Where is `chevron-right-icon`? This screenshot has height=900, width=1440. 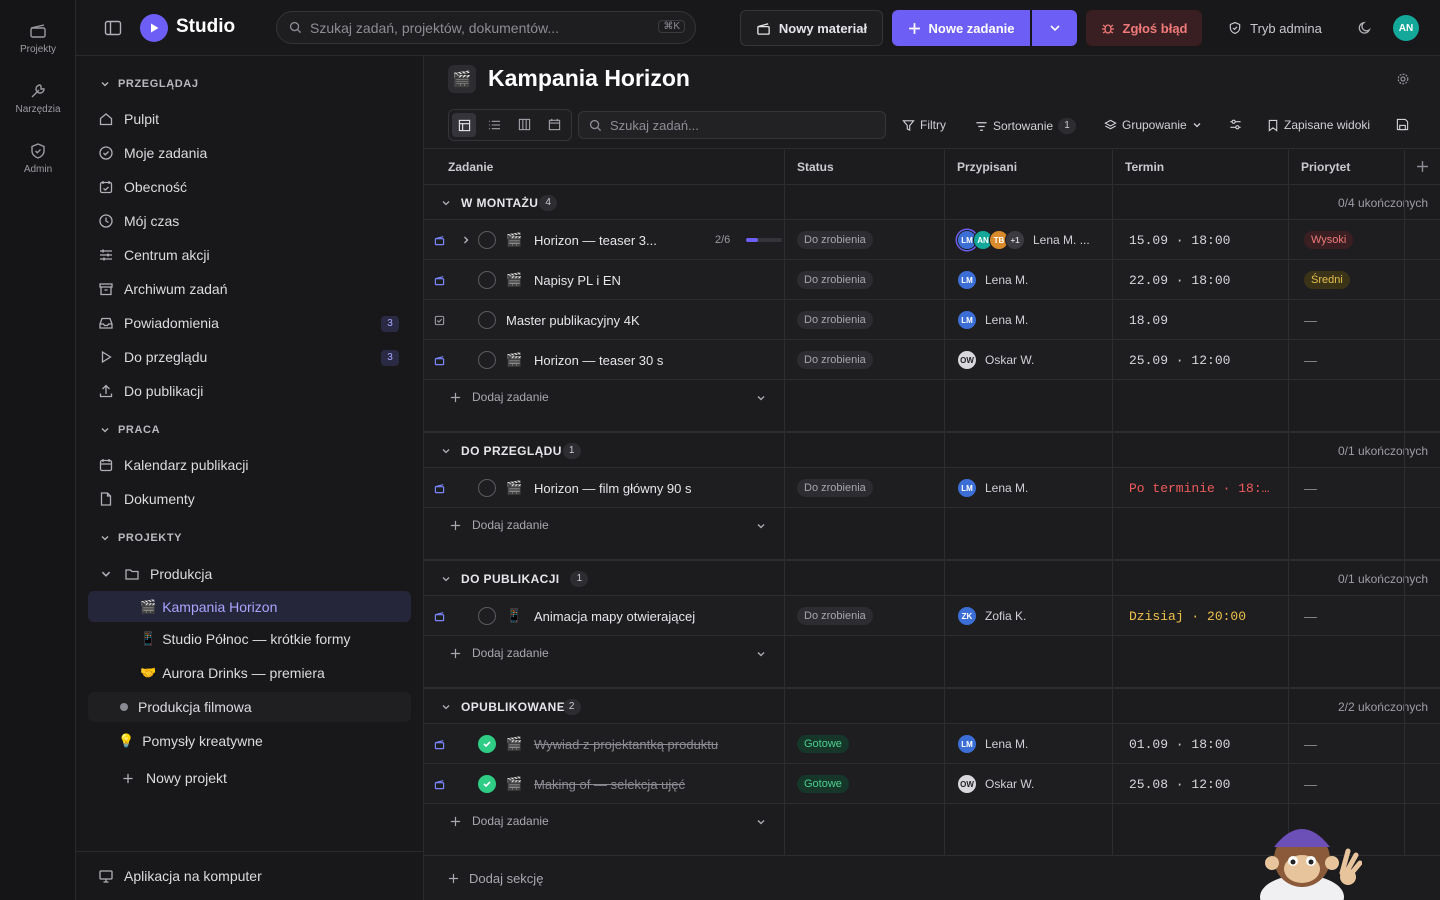
chevron-right-icon is located at coordinates (466, 240).